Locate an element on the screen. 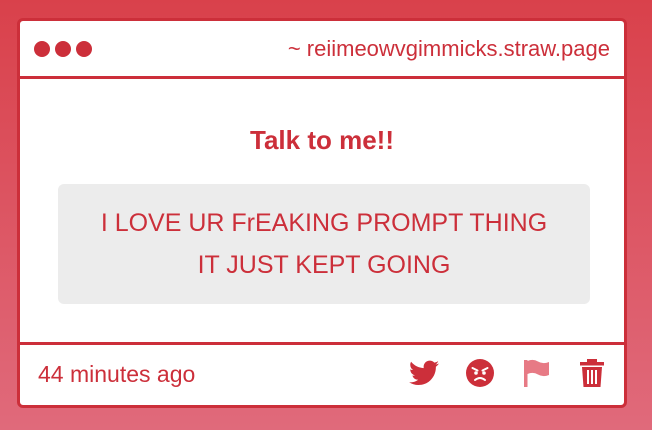 This screenshot has height=430, width=652. delete-button is located at coordinates (592, 373).